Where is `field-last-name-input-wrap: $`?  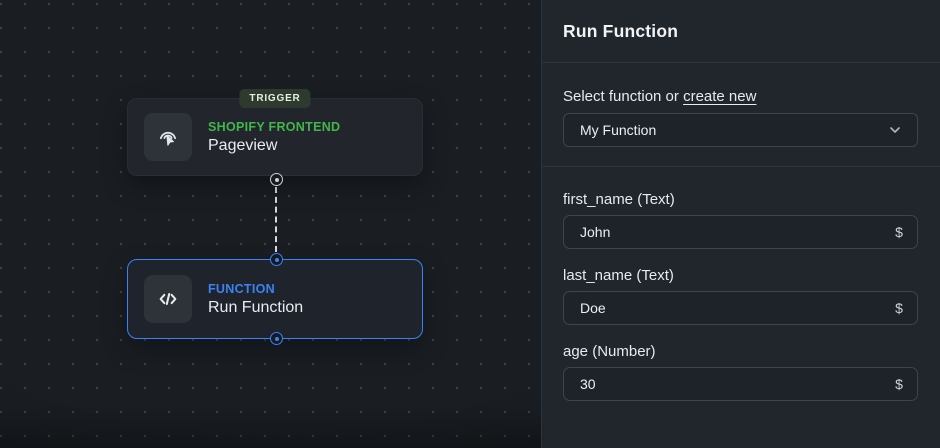
field-last-name-input-wrap: $ is located at coordinates (740, 308).